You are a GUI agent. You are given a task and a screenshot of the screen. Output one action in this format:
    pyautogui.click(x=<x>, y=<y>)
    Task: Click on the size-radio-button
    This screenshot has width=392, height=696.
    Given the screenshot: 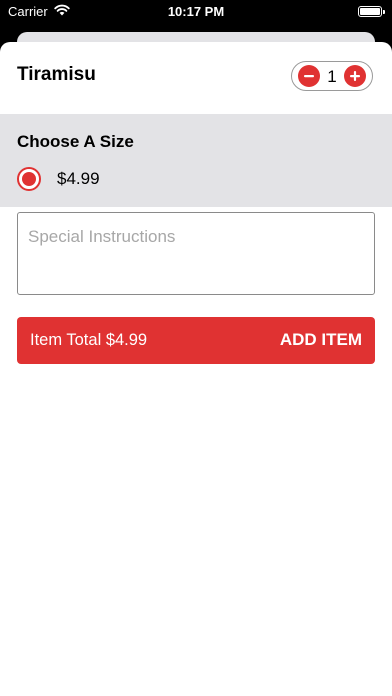 What is the action you would take?
    pyautogui.click(x=29, y=179)
    